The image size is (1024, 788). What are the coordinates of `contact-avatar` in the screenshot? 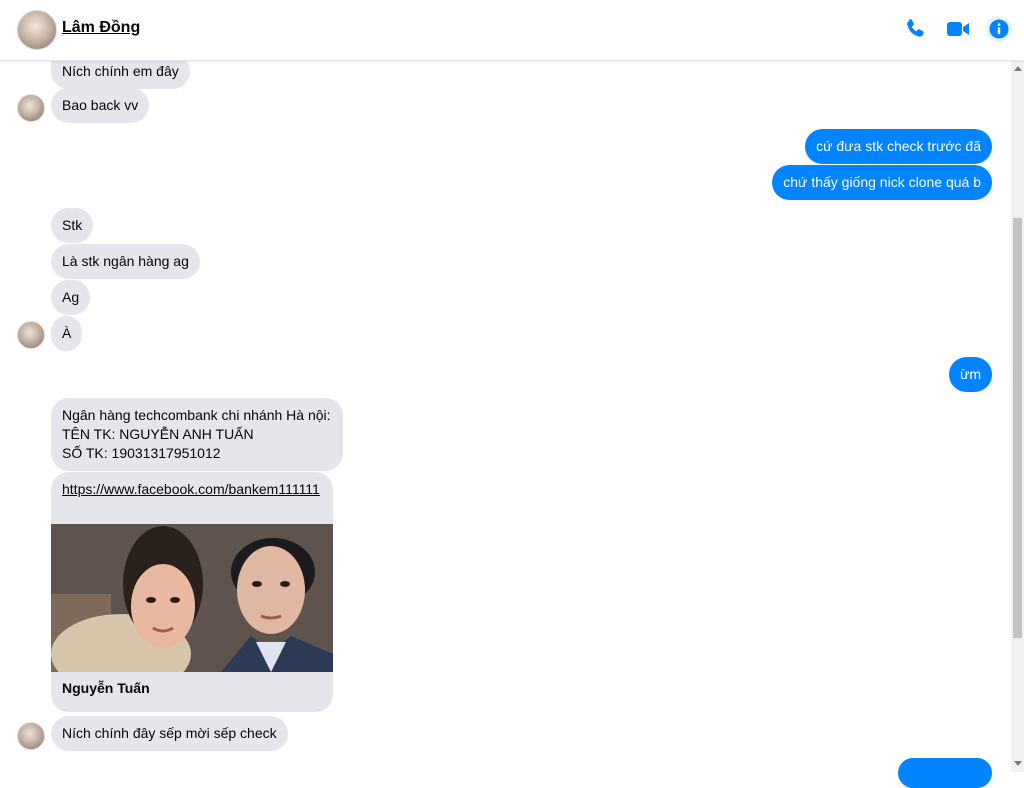 It's located at (37, 30).